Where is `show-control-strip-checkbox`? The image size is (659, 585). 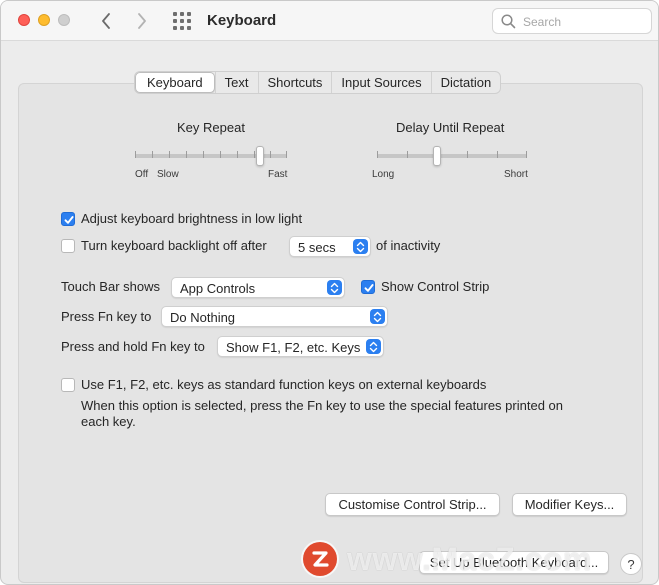
show-control-strip-checkbox is located at coordinates (368, 287).